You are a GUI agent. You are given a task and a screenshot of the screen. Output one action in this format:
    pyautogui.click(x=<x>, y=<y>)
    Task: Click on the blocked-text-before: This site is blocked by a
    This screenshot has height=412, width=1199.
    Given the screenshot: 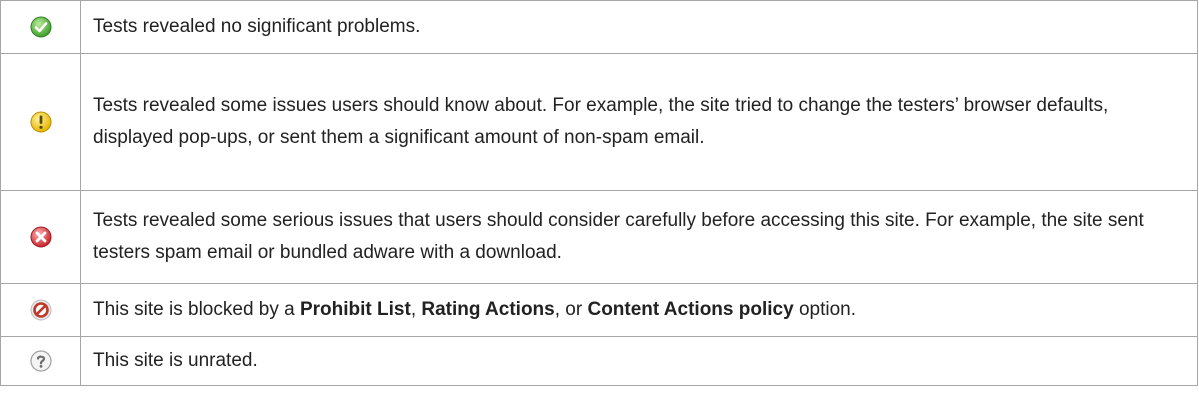 What is the action you would take?
    pyautogui.click(x=196, y=309)
    